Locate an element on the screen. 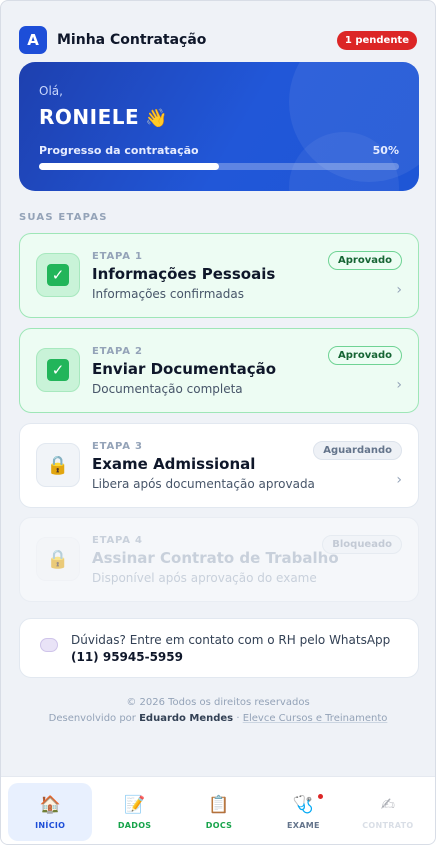  copyright-text: © 2026 Todos os direitos reservados is located at coordinates (218, 702).